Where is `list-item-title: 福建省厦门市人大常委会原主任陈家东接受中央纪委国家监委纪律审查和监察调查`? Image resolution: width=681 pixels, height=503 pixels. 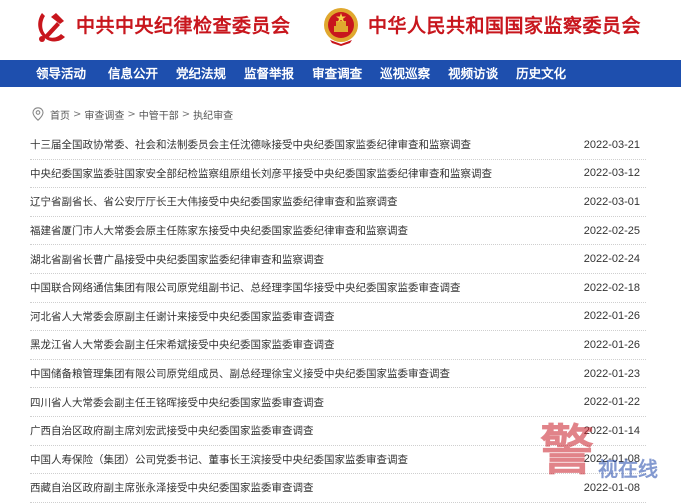
list-item-title: 福建省厦门市人大常委会原主任陈家东接受中央纪委国家监委纪律审查和监察调查 is located at coordinates (219, 230).